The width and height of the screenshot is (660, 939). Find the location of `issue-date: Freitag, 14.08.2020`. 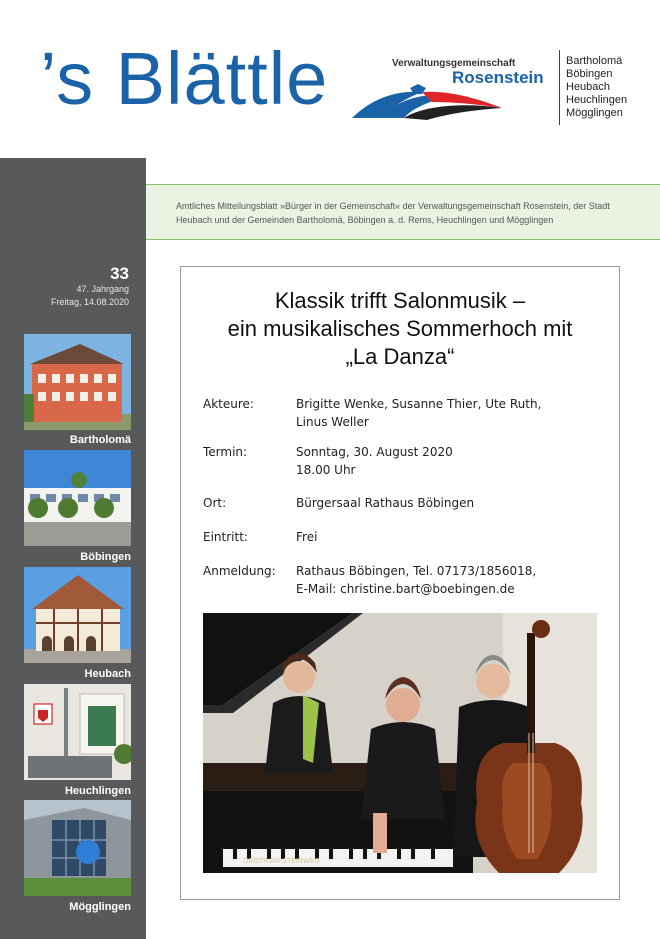

issue-date: Freitag, 14.08.2020 is located at coordinates (89, 302).